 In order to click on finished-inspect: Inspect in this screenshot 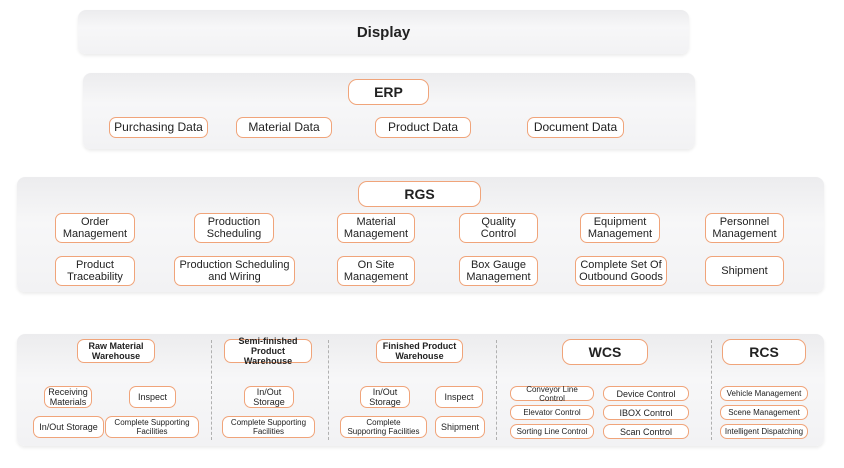, I will do `click(459, 397)`.